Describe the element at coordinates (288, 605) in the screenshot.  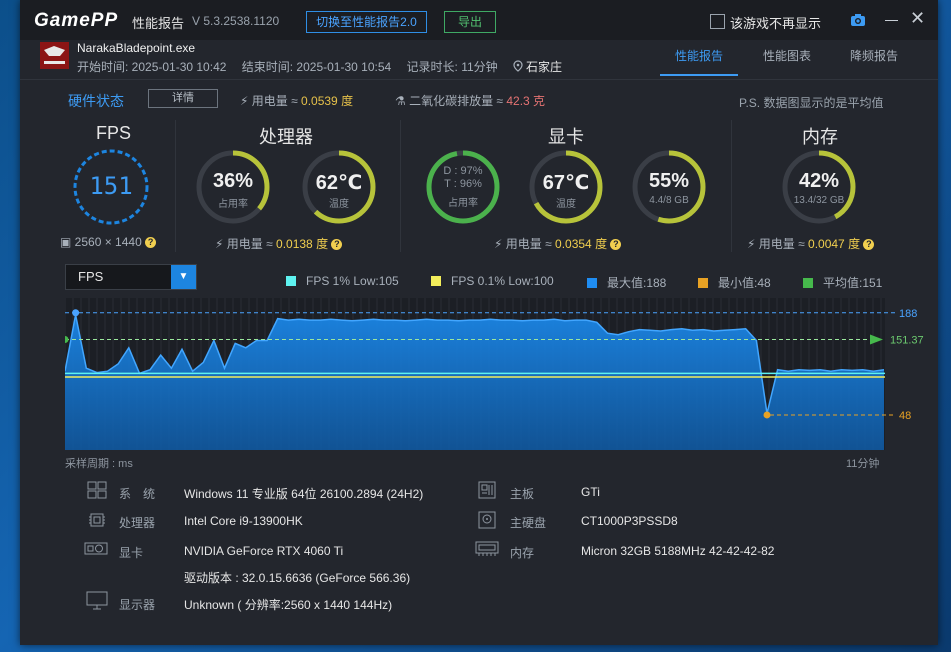
I see `monitor-value: Unknown ( 分辨率:2560 x 1440 144Hz)` at that location.